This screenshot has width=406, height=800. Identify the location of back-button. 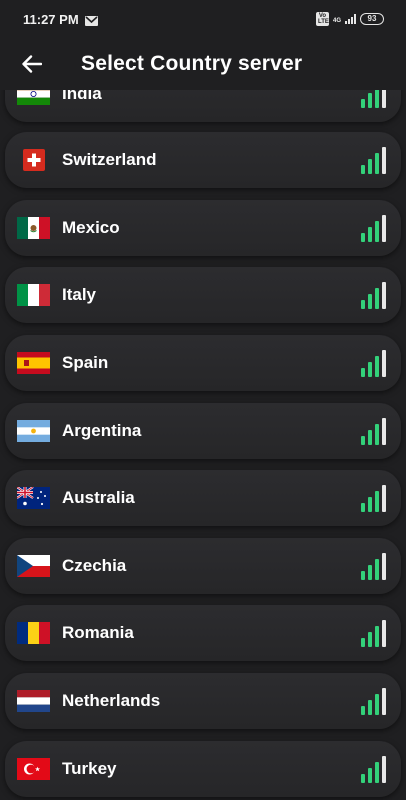
(32, 64).